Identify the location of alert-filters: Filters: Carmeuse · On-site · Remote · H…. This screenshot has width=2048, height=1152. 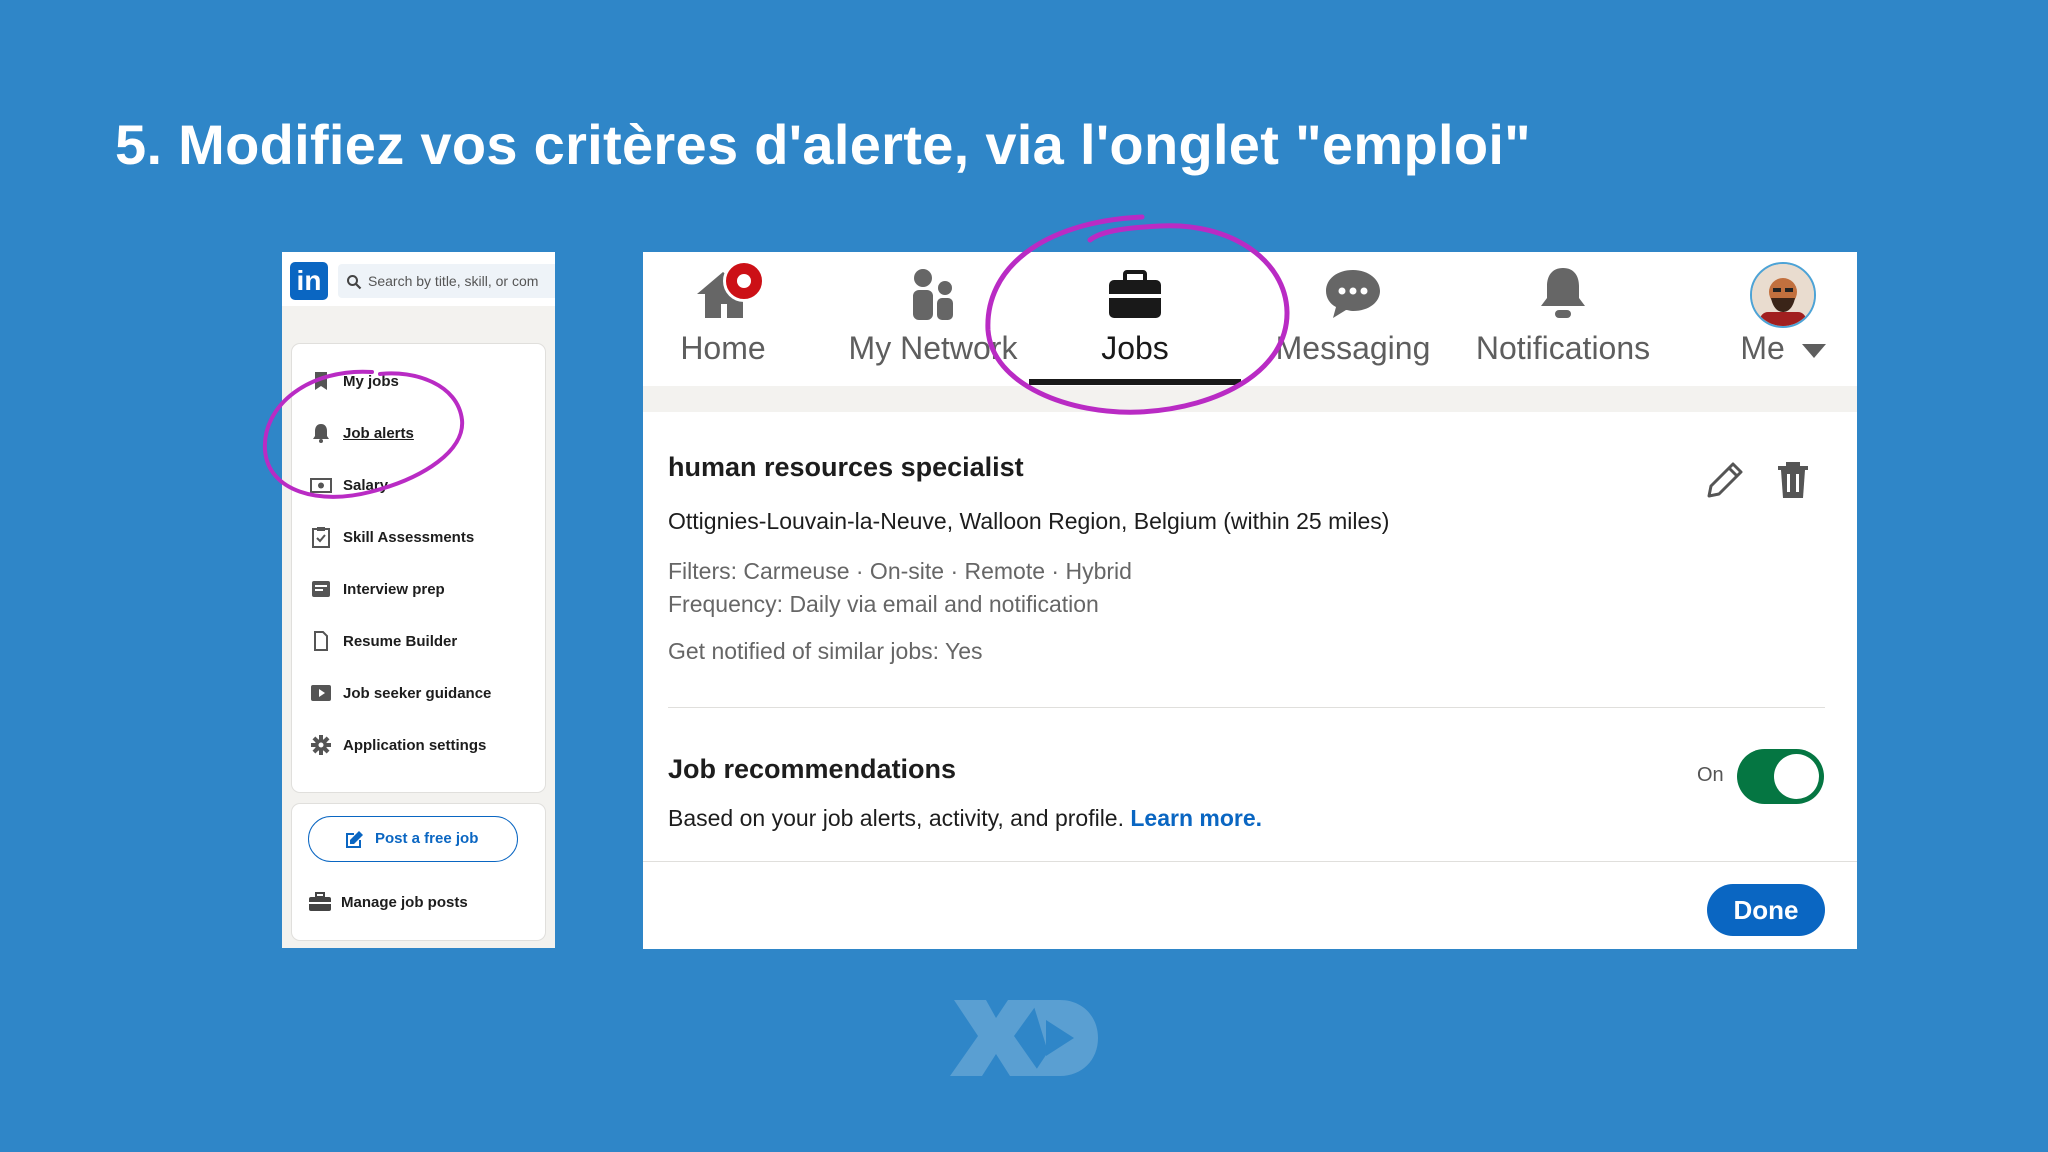
(900, 571).